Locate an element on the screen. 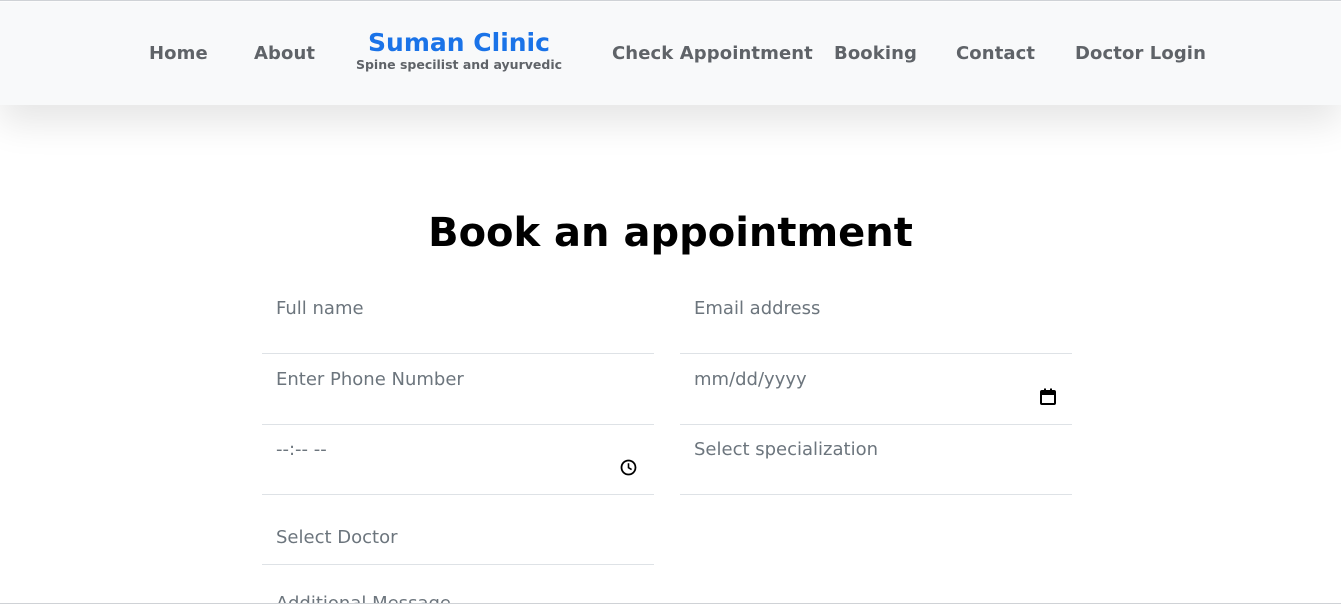 Image resolution: width=1341 pixels, height=604 pixels. brand-name: Suman Clinic is located at coordinates (459, 42).